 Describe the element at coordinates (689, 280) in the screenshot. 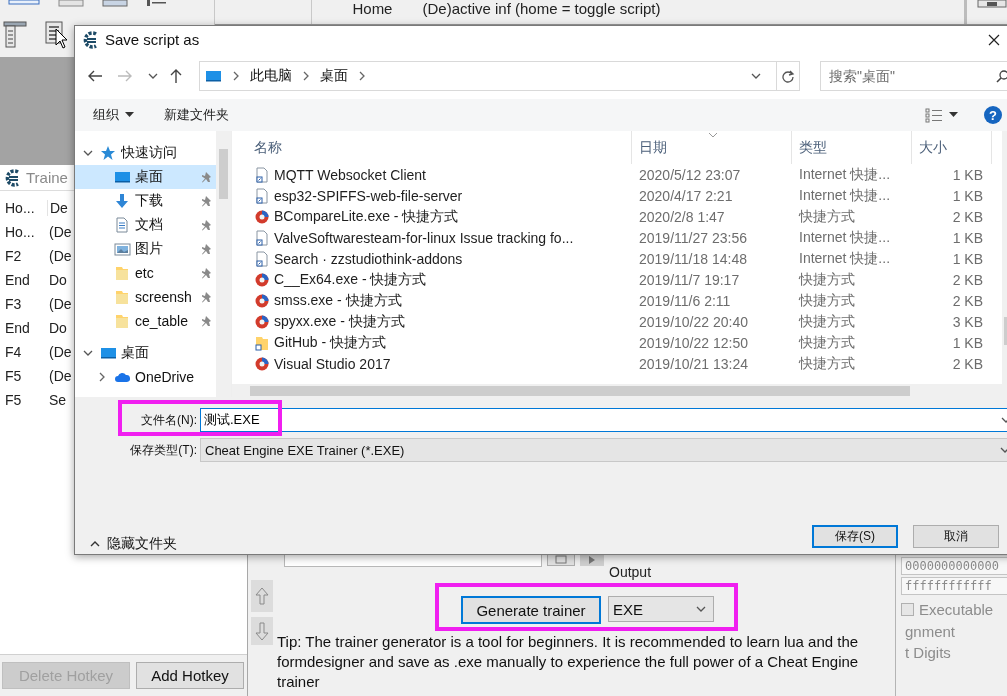

I see `table-cell-text: 2019/11/7 19:17` at that location.